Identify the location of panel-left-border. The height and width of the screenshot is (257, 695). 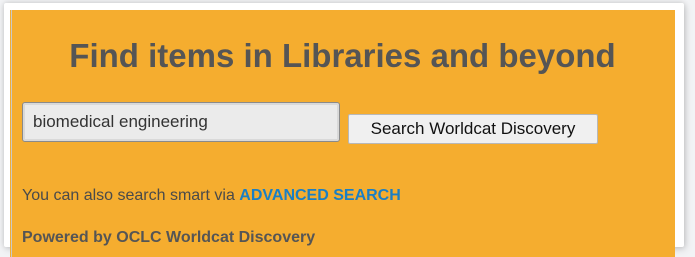
(11, 133).